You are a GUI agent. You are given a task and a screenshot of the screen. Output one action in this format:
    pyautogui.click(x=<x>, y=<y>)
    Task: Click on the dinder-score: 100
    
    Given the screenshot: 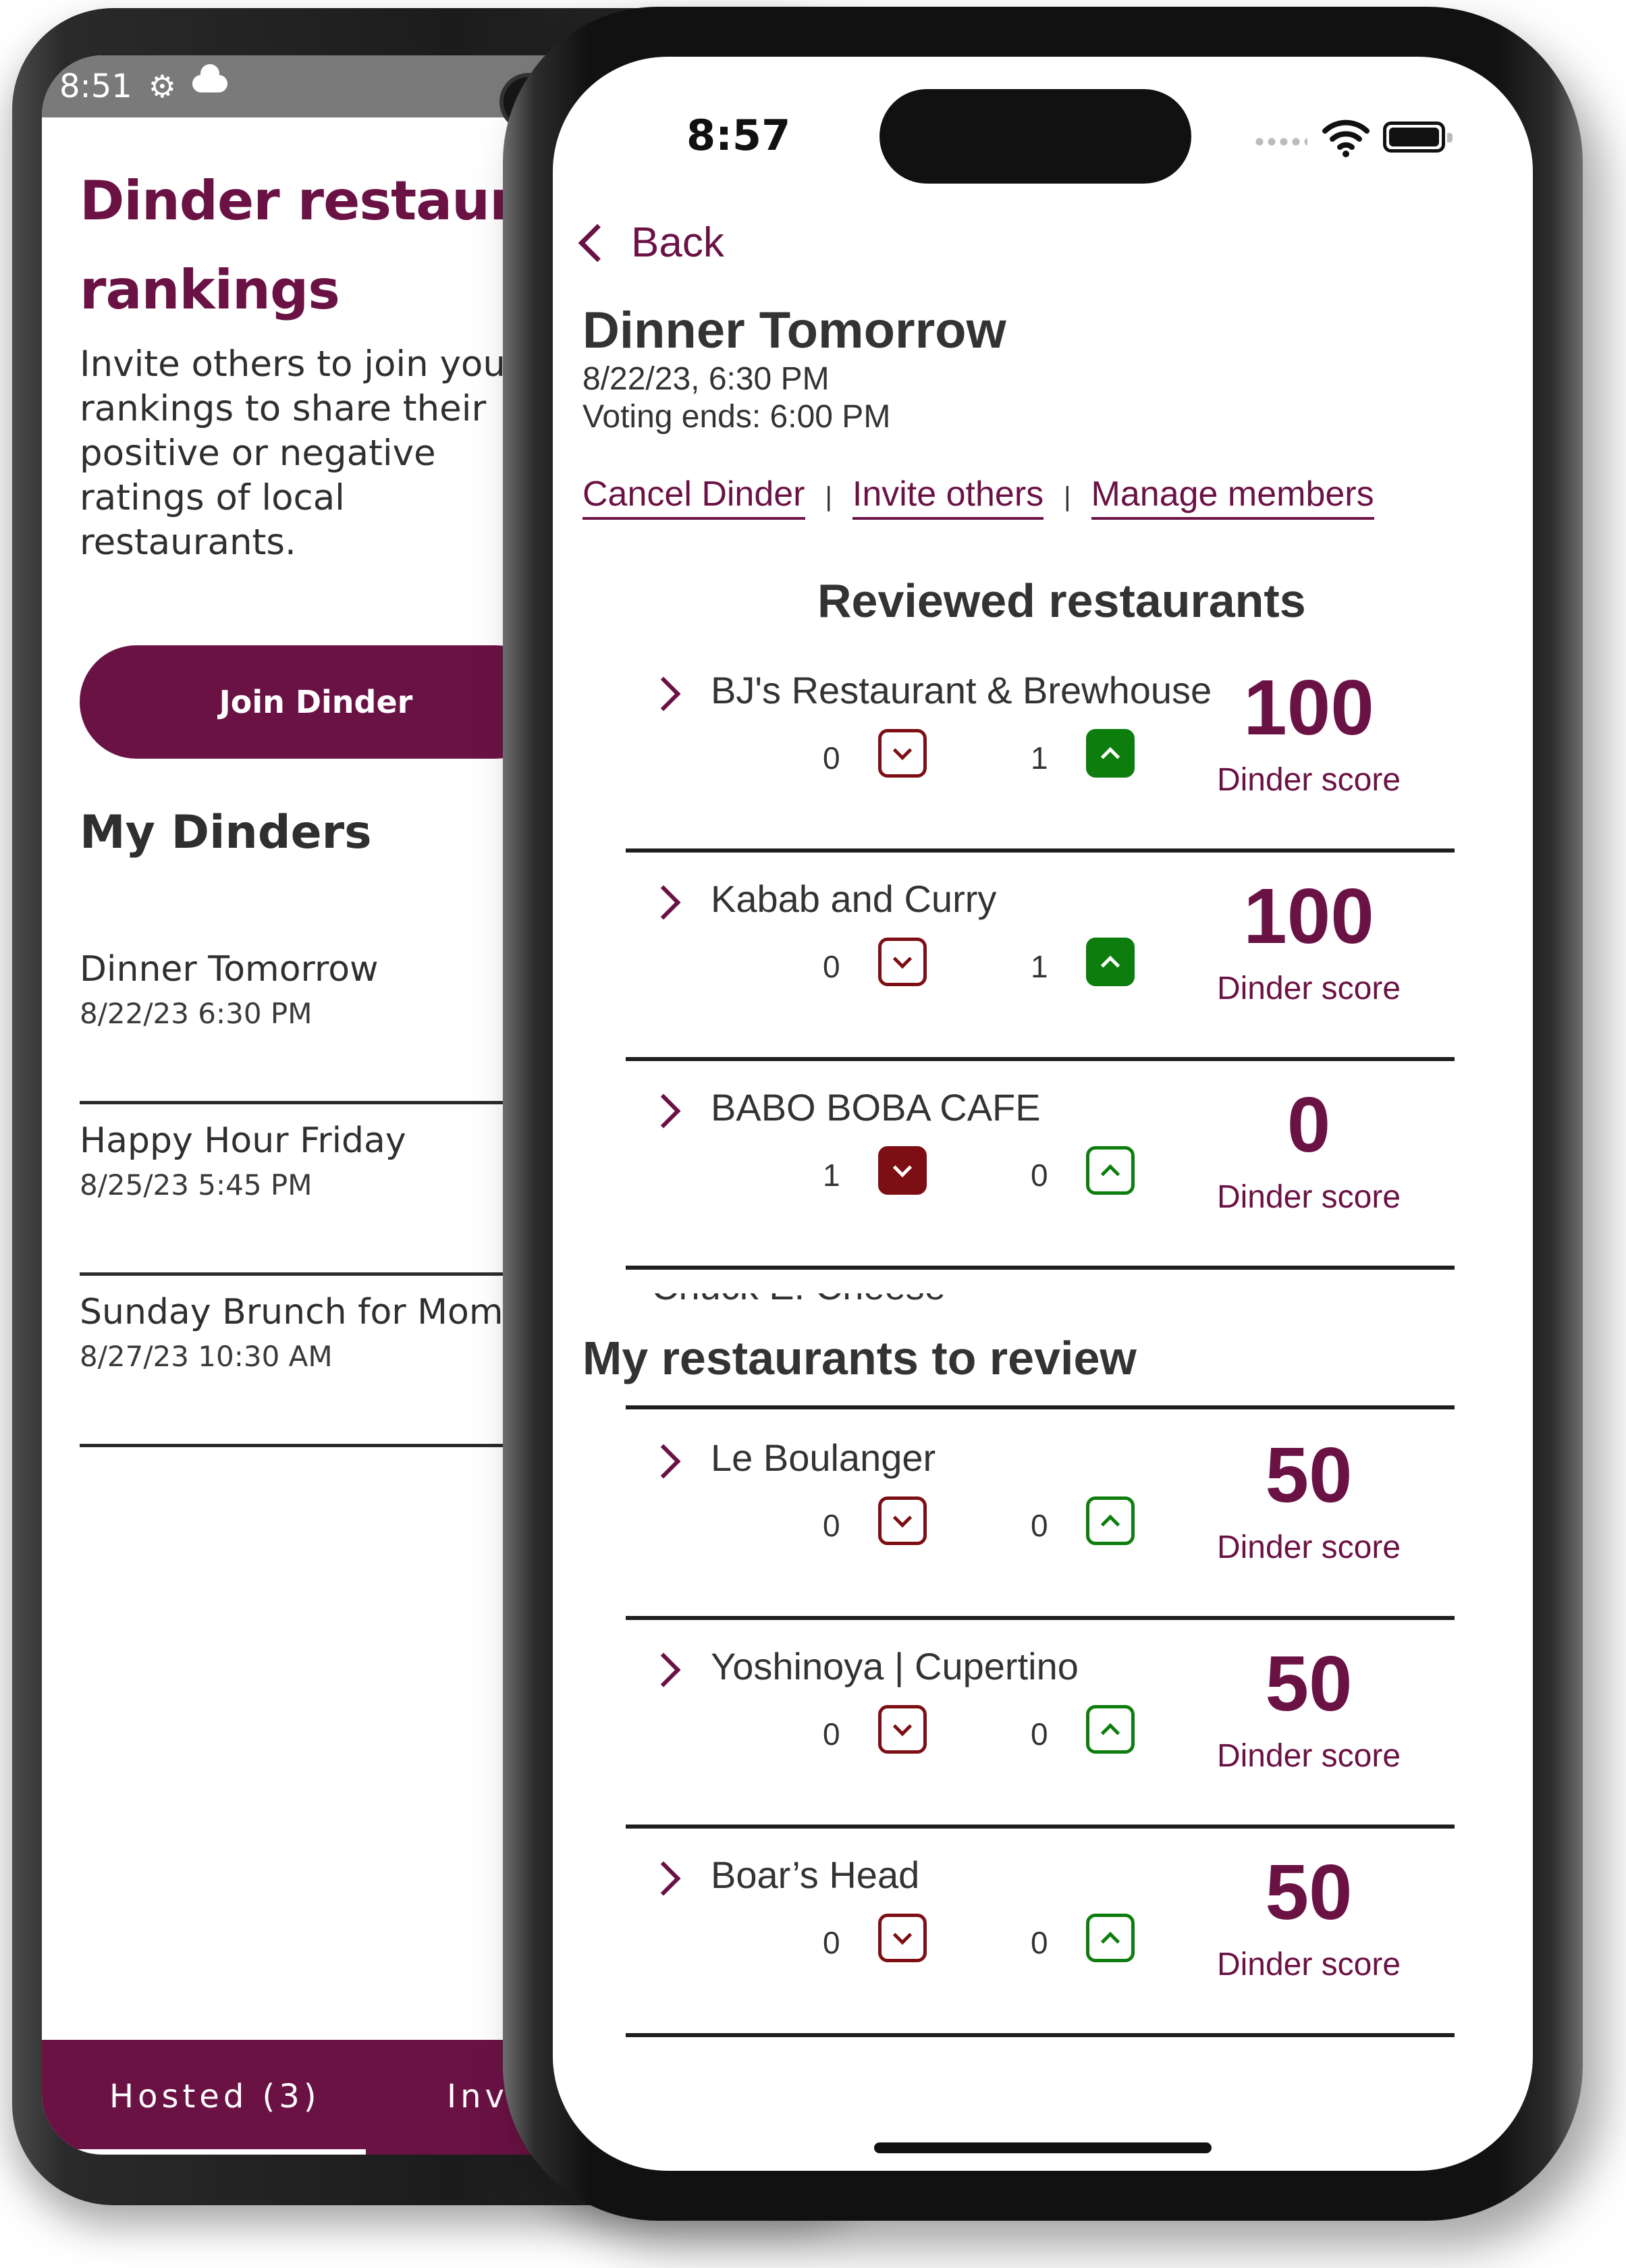 What is the action you would take?
    pyautogui.click(x=1308, y=707)
    